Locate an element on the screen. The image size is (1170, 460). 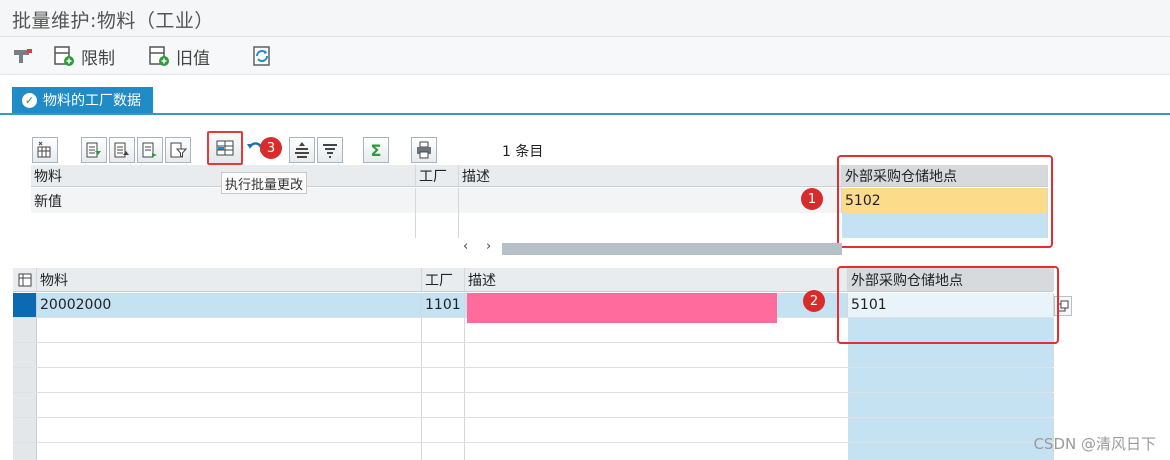
row-count: 1 条目 is located at coordinates (523, 152).